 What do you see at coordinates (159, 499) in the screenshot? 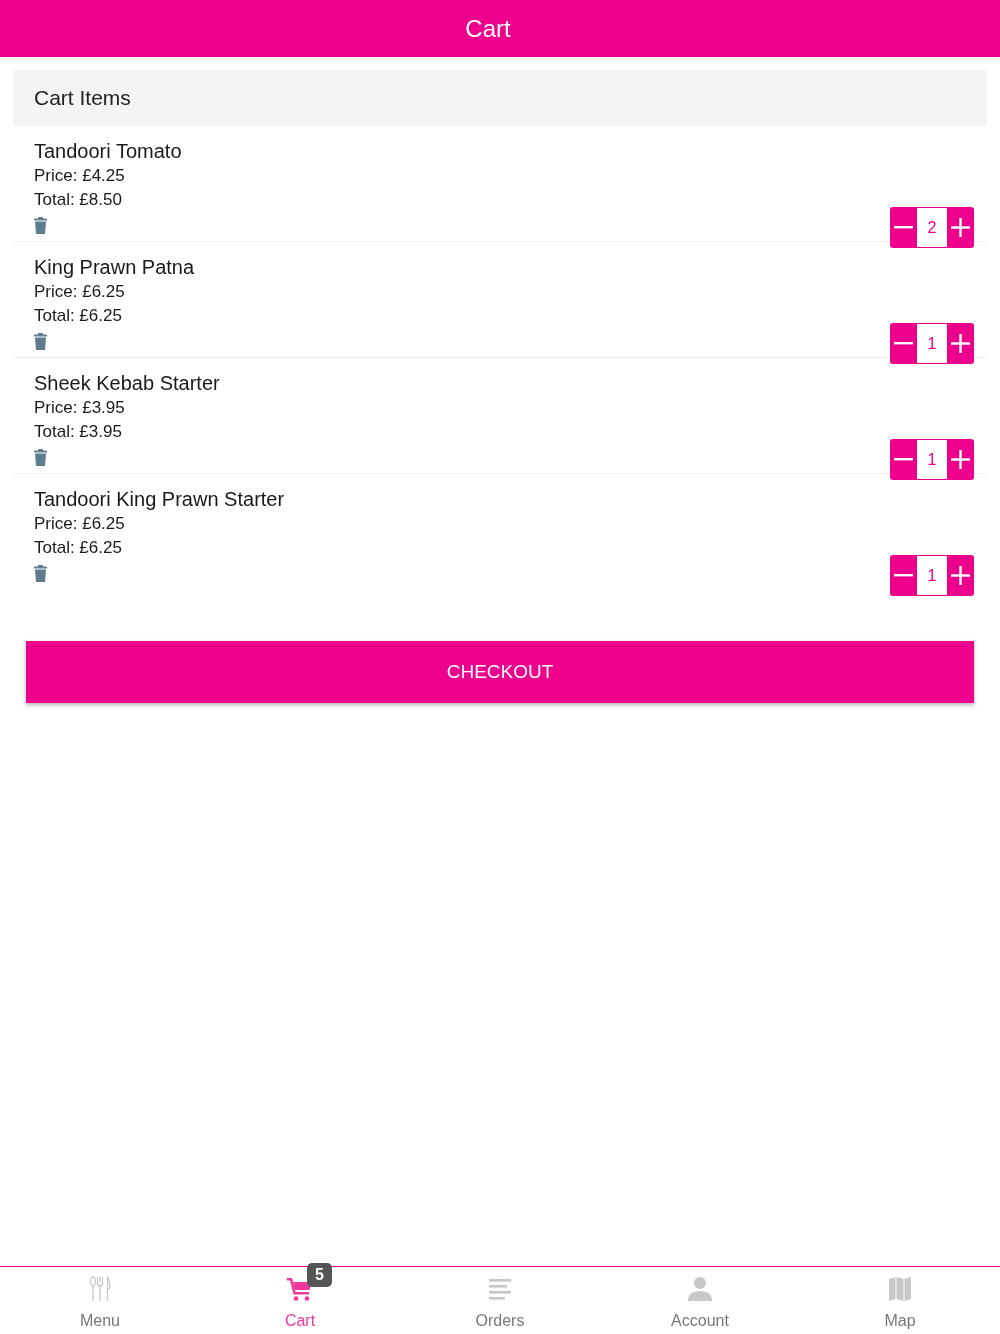
I see `item-name: Tandoori King Prawn Starter` at bounding box center [159, 499].